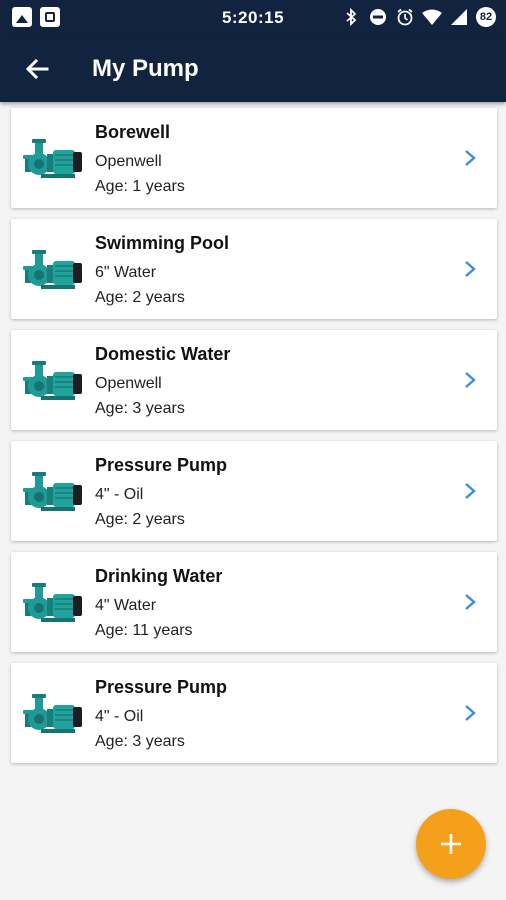 The image size is (506, 900). What do you see at coordinates (126, 272) in the screenshot?
I see `pump-type: 6" Water` at bounding box center [126, 272].